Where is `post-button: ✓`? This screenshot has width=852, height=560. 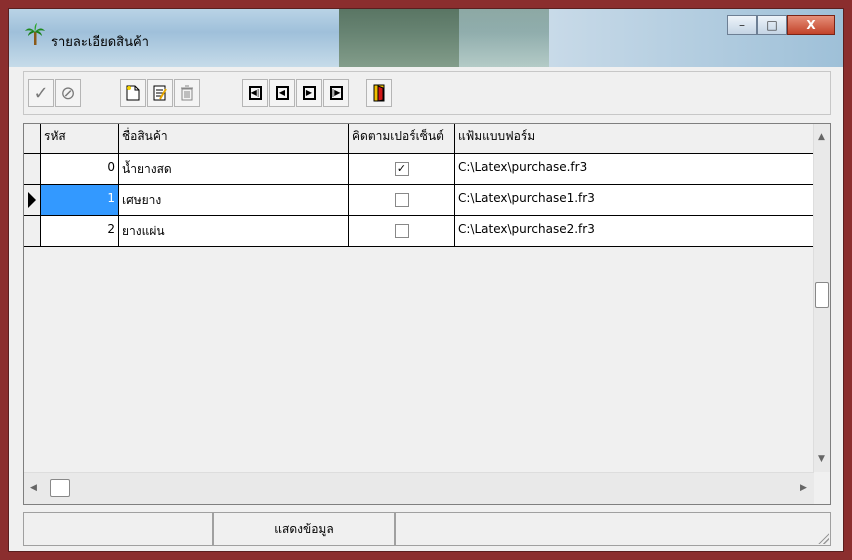
post-button: ✓ is located at coordinates (41, 93).